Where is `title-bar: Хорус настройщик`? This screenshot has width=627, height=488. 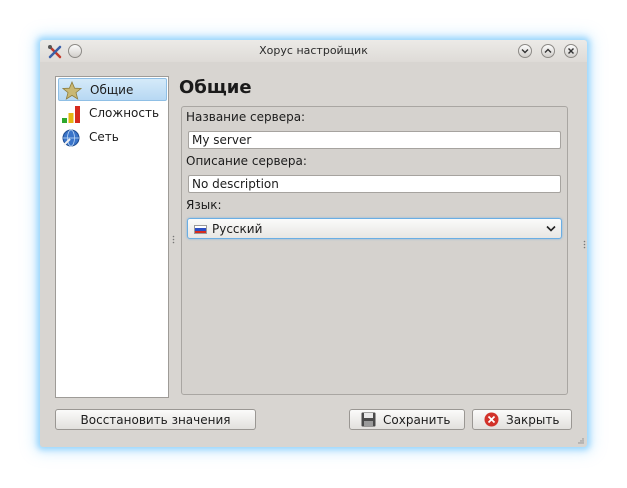 title-bar: Хорус настройщик is located at coordinates (313, 51).